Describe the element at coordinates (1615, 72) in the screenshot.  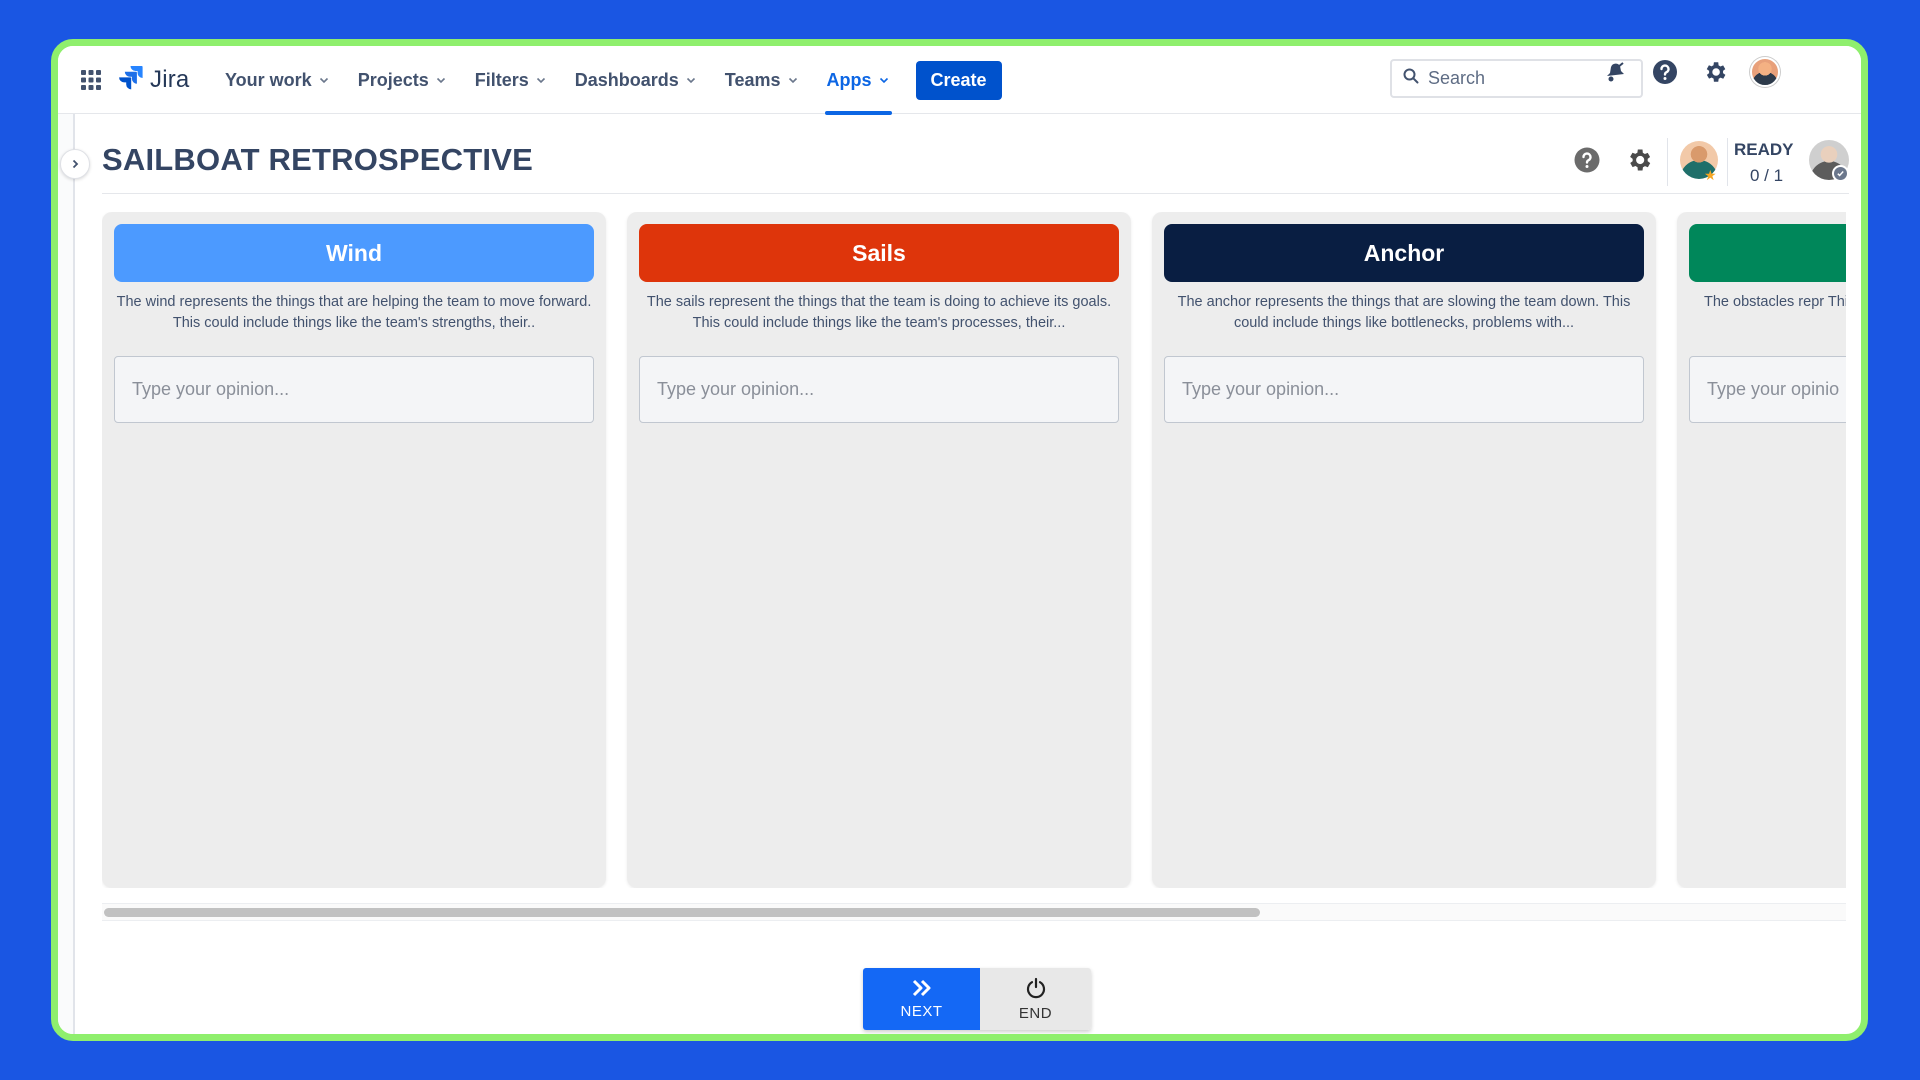
I see `notifications-icon` at that location.